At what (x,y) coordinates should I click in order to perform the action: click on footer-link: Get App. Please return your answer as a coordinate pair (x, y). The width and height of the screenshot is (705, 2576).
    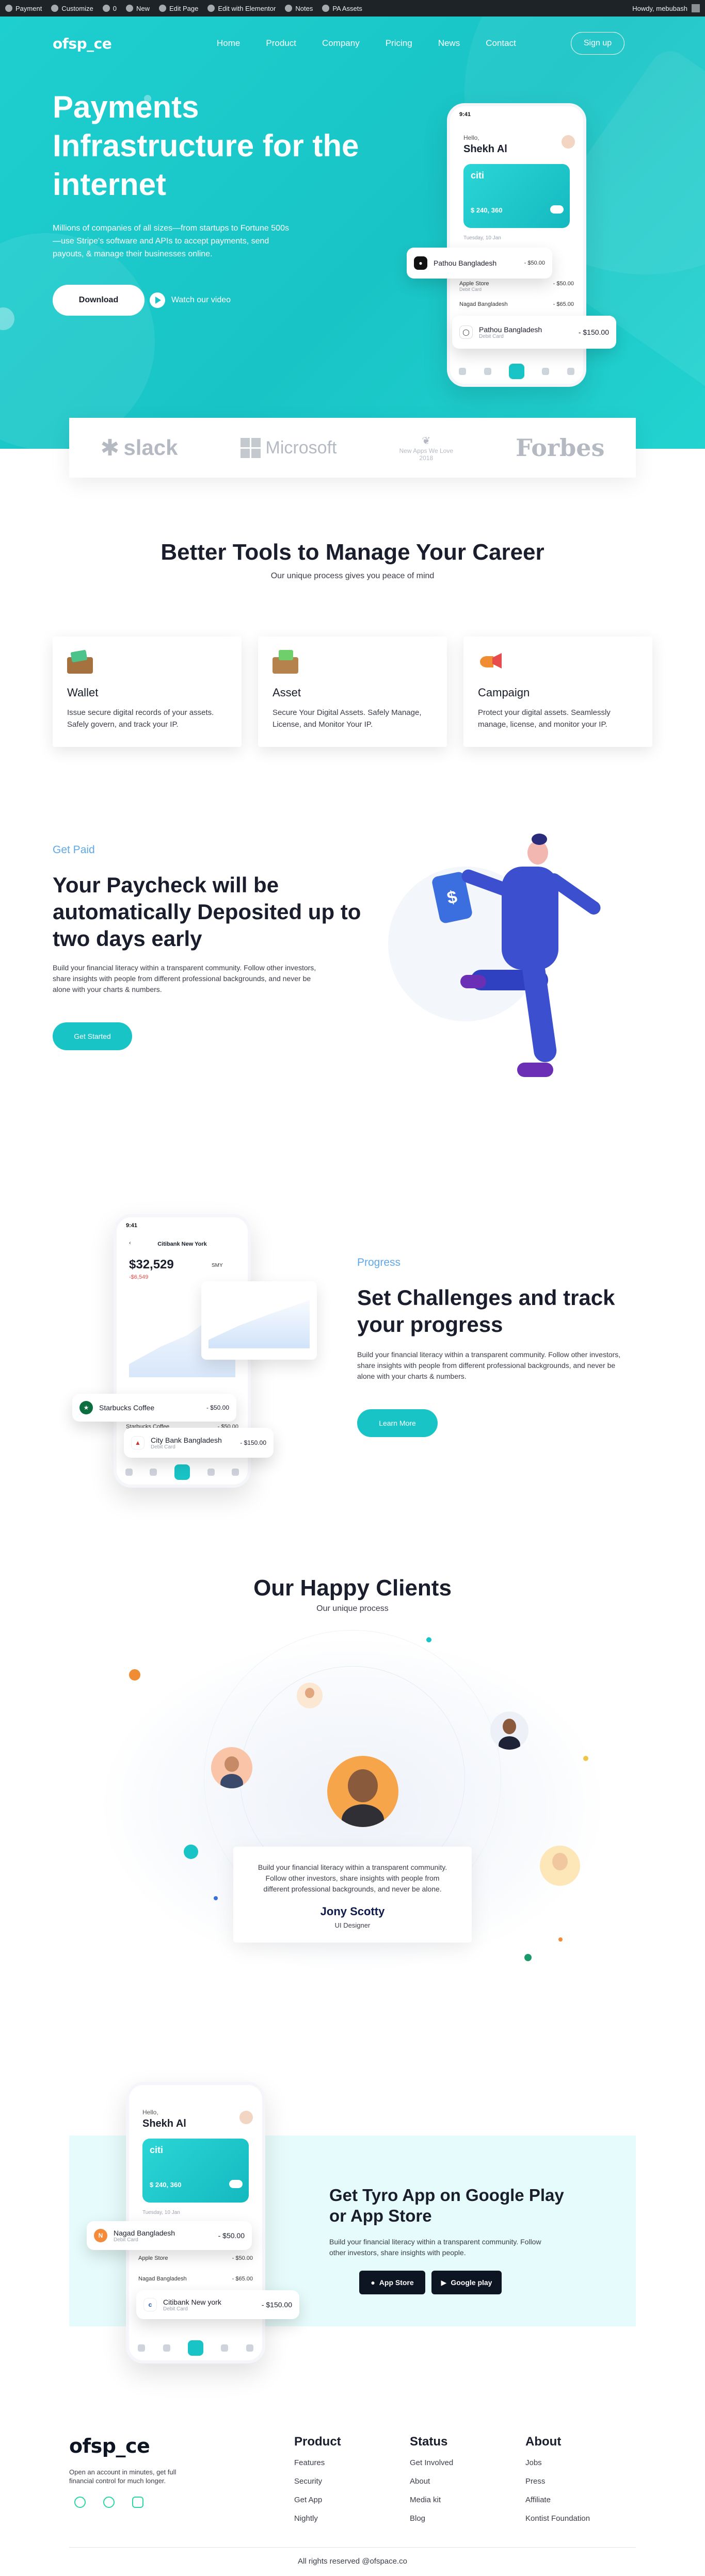
    Looking at the image, I should click on (317, 2500).